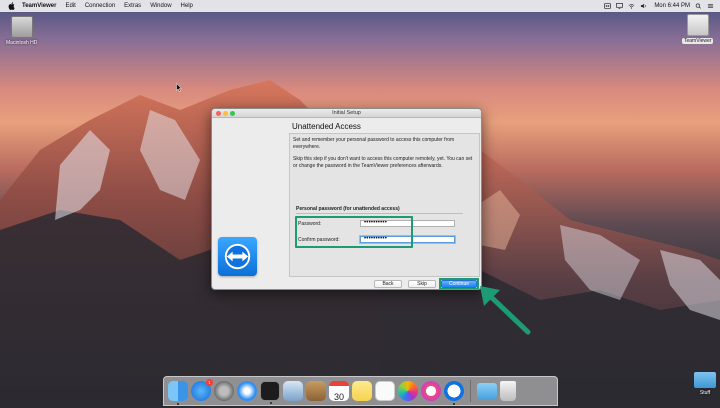  I want to click on desktop-icon-teamviewer: TeamViewer, so click(698, 29).